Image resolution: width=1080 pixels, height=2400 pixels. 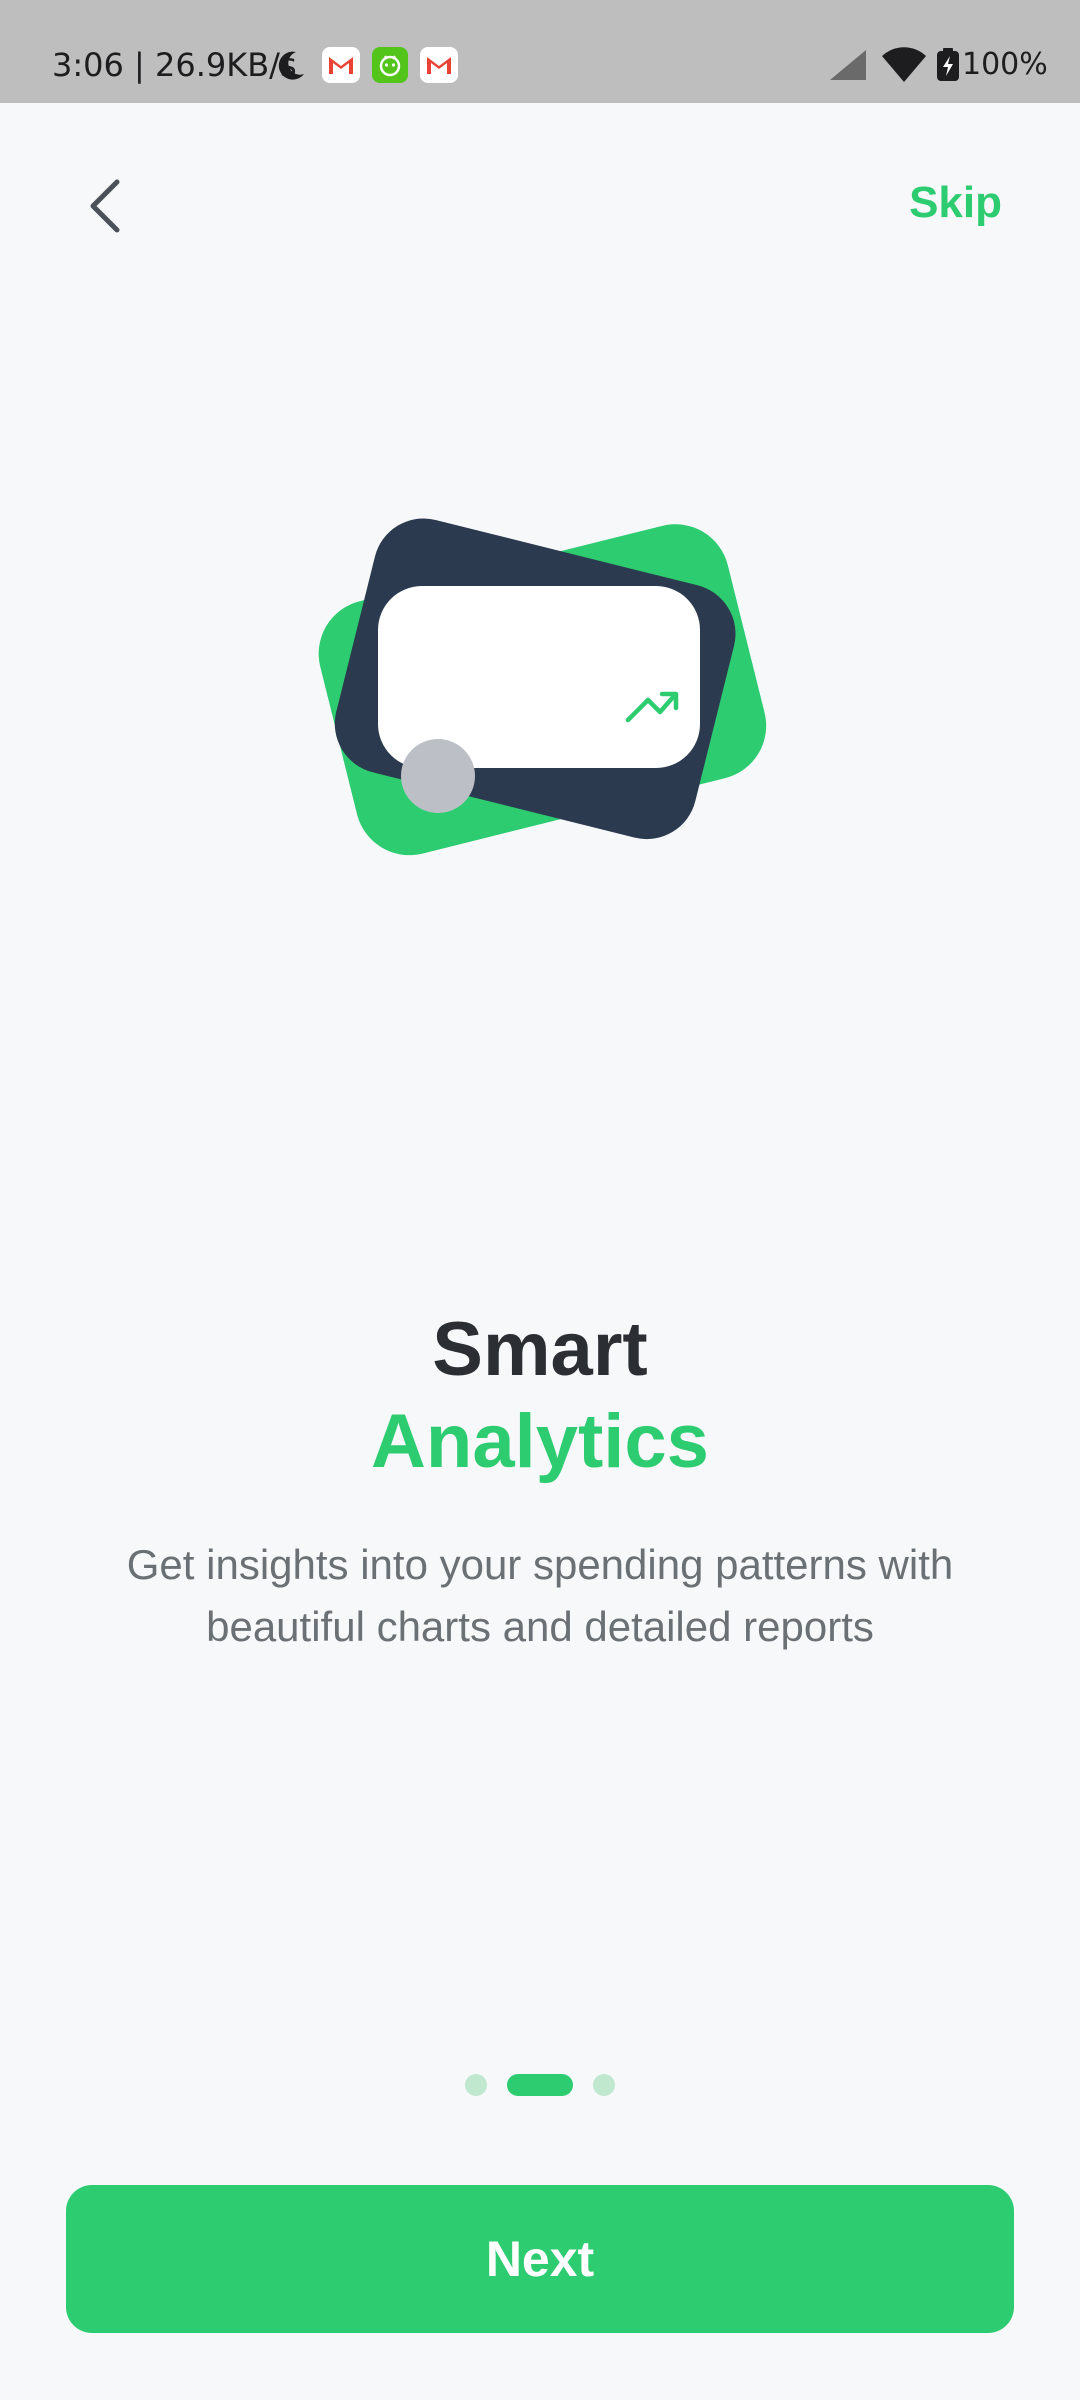 I want to click on analytics-illustration, so click(x=540, y=680).